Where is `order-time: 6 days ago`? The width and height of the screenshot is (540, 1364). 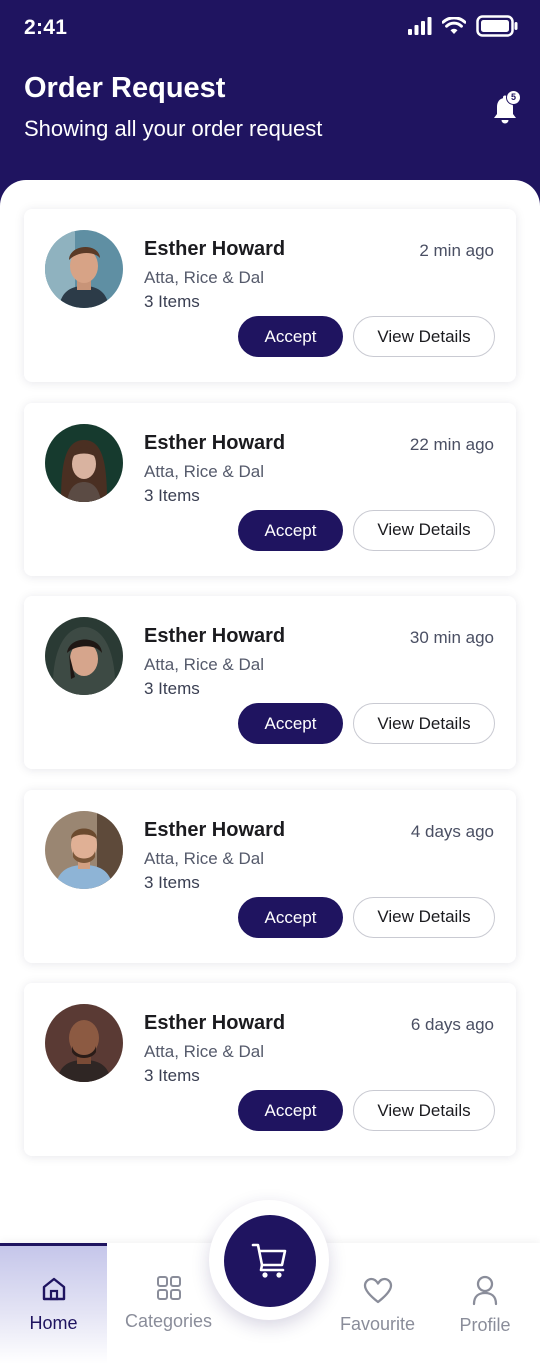
order-time: 6 days ago is located at coordinates (452, 1024).